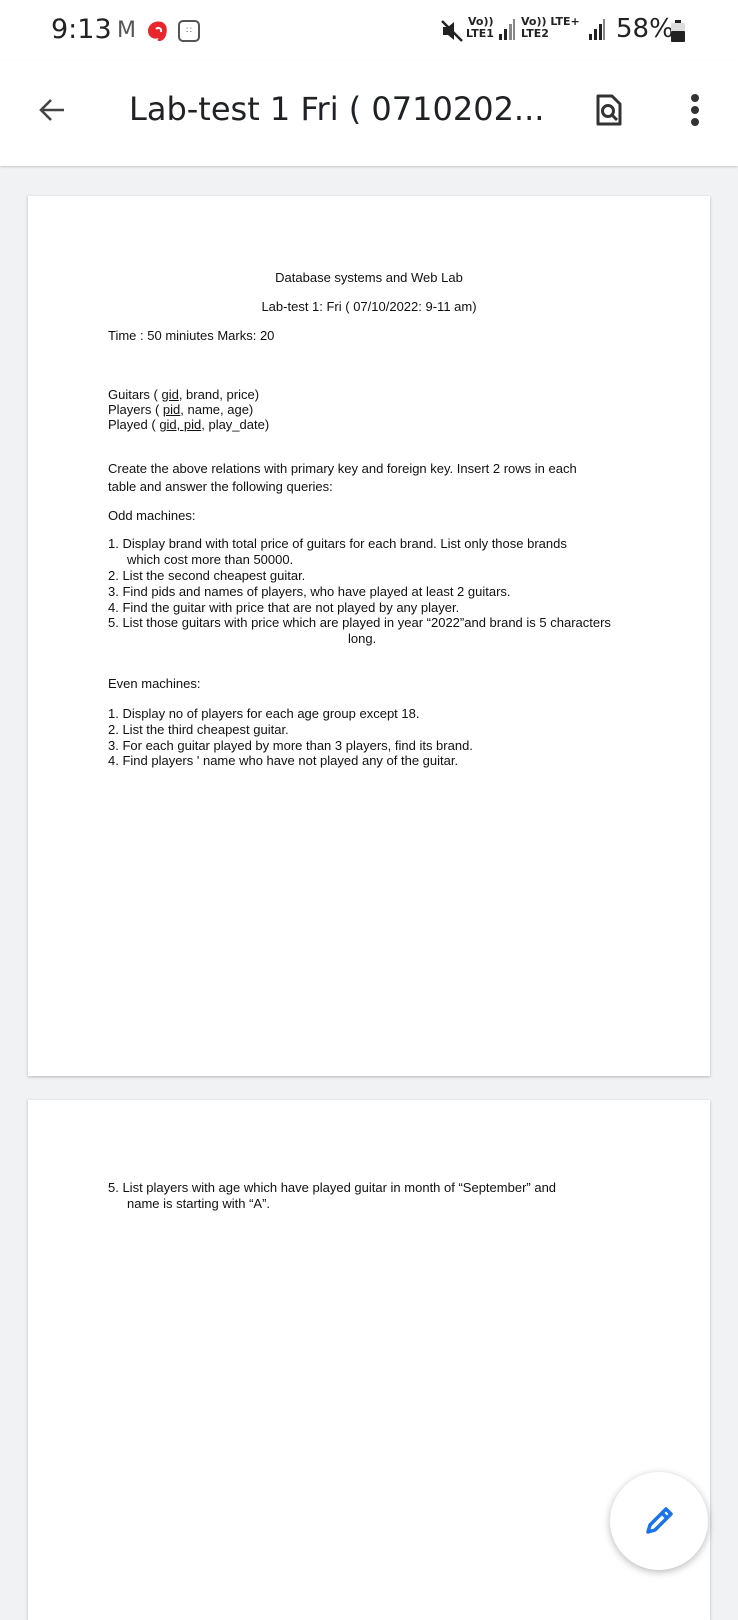 The width and height of the screenshot is (738, 1620). Describe the element at coordinates (191, 335) in the screenshot. I see `time-marks: Time : 50 miniutes Marks: 20` at that location.